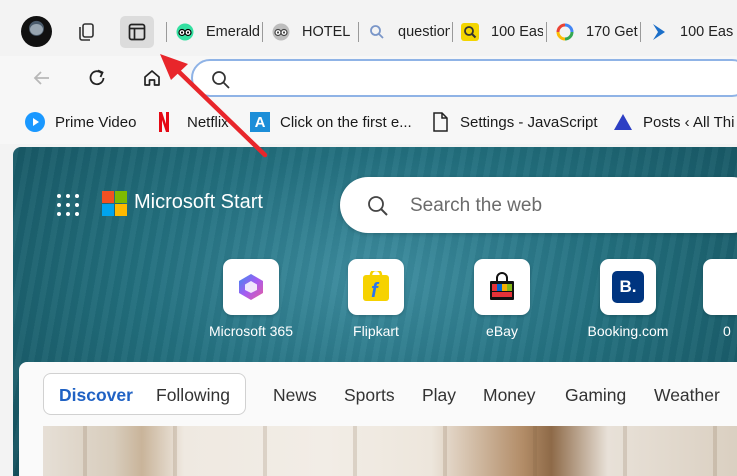 This screenshot has height=476, width=737. I want to click on back-button, so click(42, 78).